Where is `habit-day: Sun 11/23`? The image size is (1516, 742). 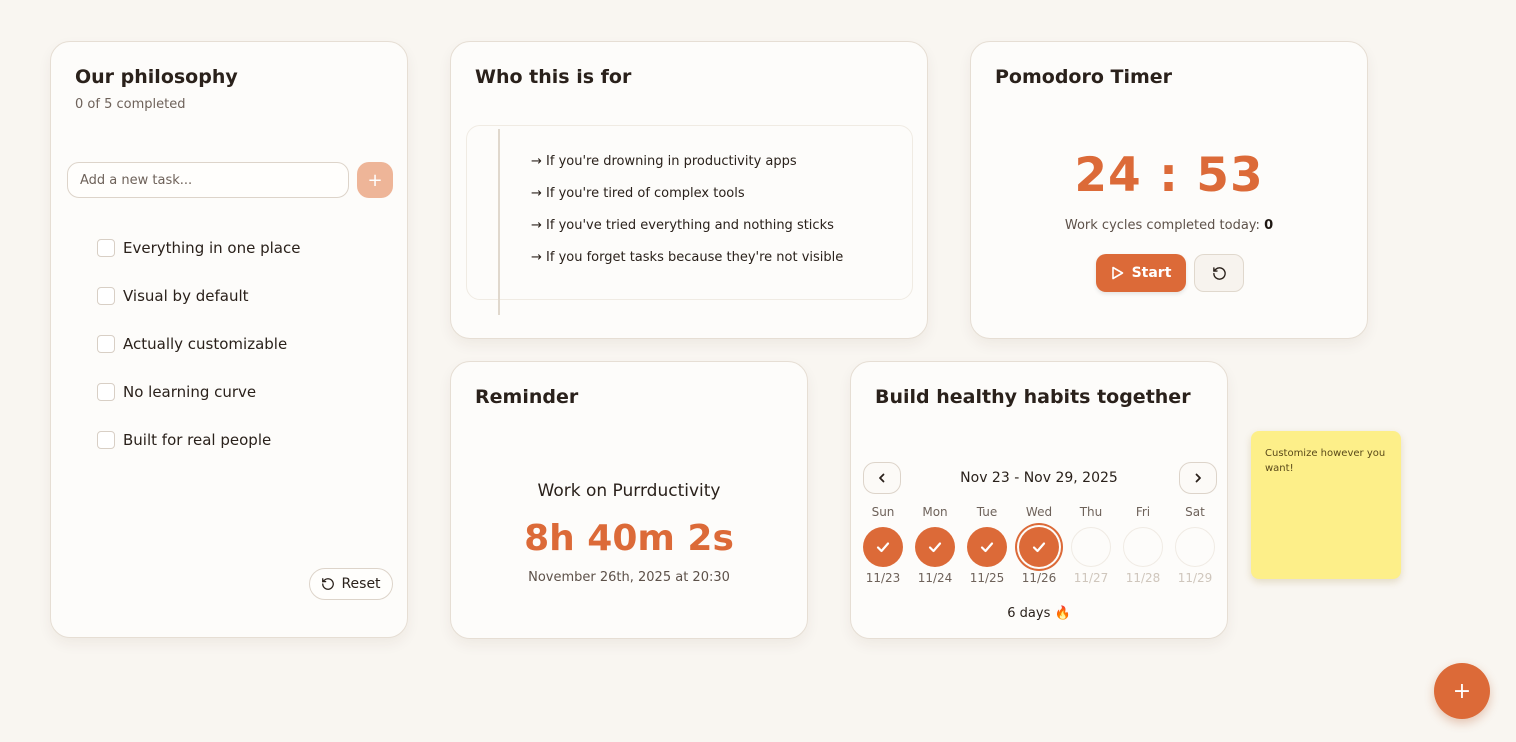
habit-day: Sun 11/23 is located at coordinates (883, 545).